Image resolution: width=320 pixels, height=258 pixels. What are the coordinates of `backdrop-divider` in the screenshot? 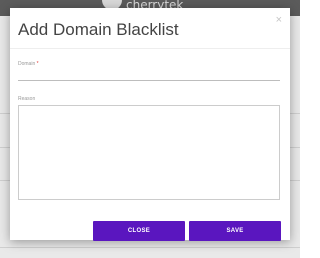 It's located at (150, 247).